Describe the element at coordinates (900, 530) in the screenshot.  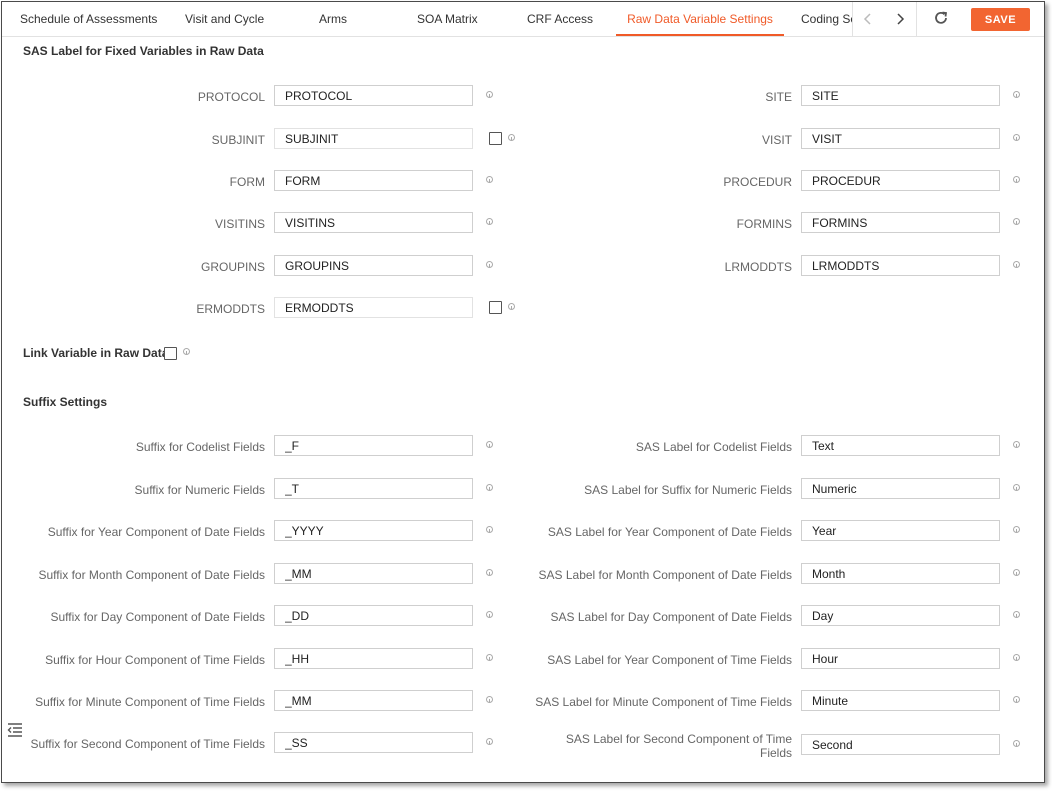
I see `sas-label-year-date-input` at that location.